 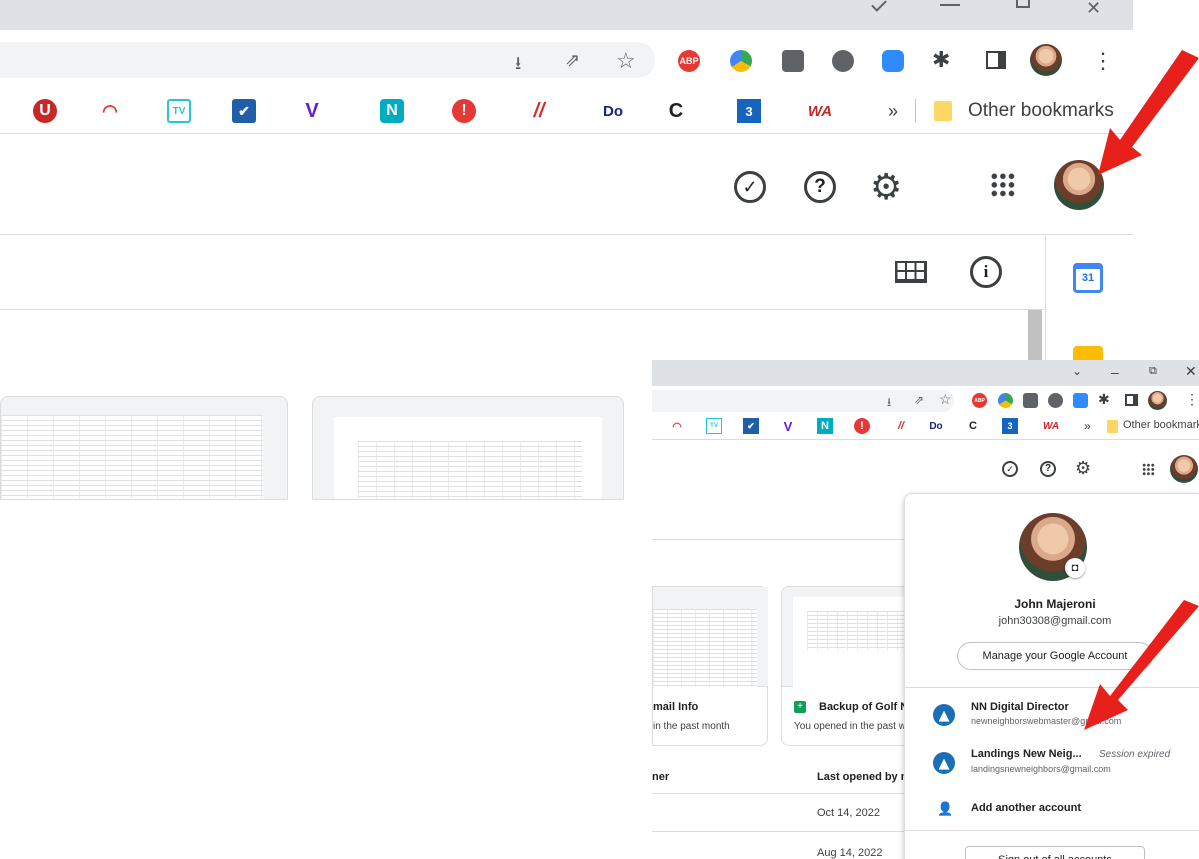 What do you see at coordinates (865, 707) in the screenshot?
I see `small-card-title: Backup of Golf Ni` at bounding box center [865, 707].